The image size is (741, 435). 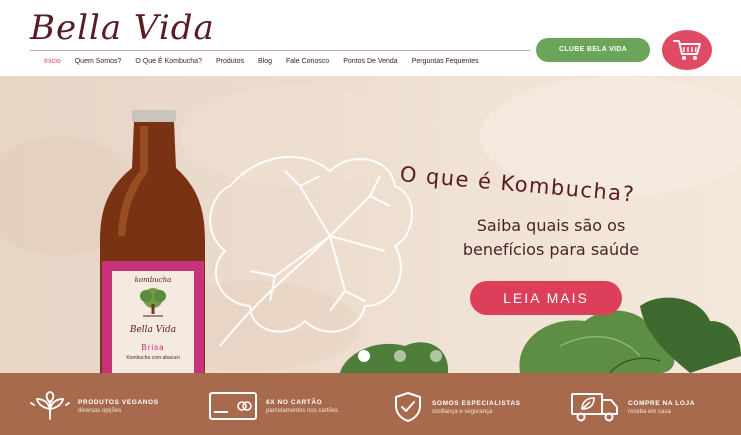 I want to click on slider-dots, so click(x=400, y=356).